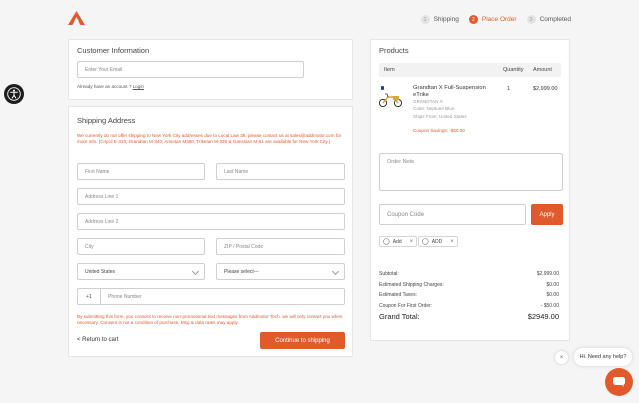 This screenshot has width=639, height=403. I want to click on step-number: 3, so click(531, 19).